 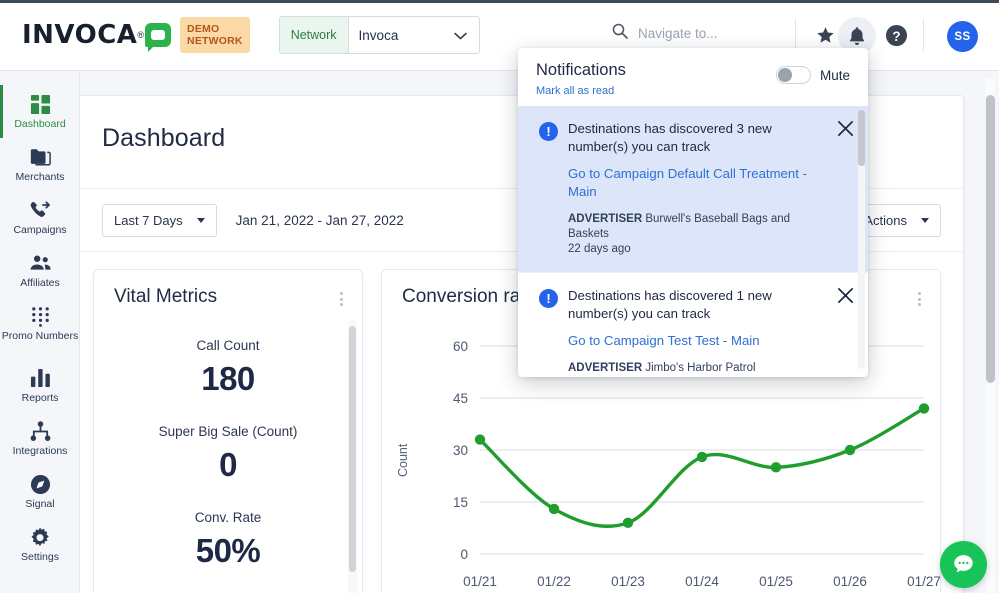 I want to click on registered-mark: ®, so click(x=141, y=35).